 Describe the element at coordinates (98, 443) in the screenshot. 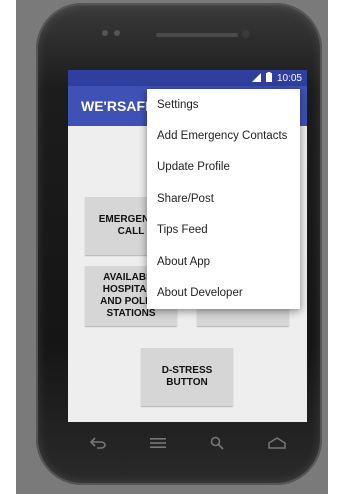

I see `back-icon` at that location.